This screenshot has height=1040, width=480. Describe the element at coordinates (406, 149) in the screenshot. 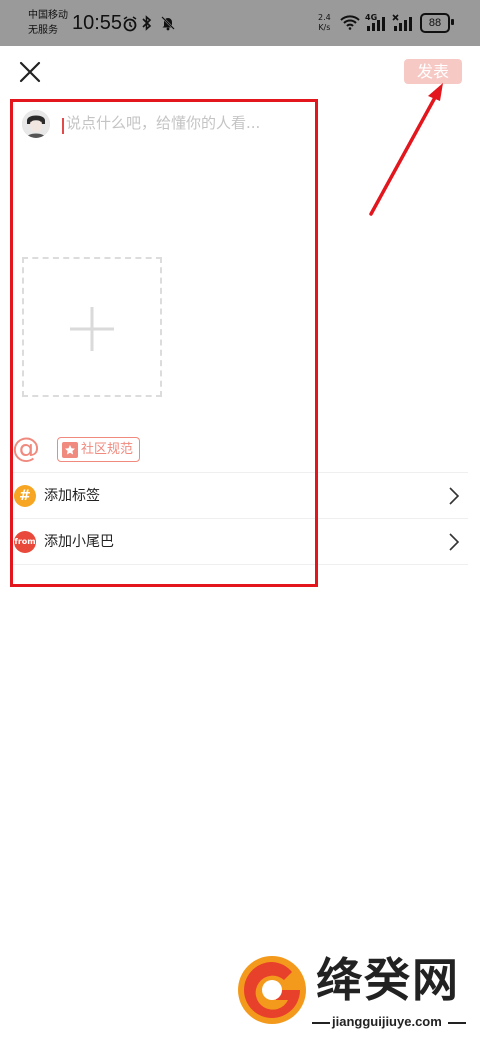

I see `annotation-arrow` at that location.